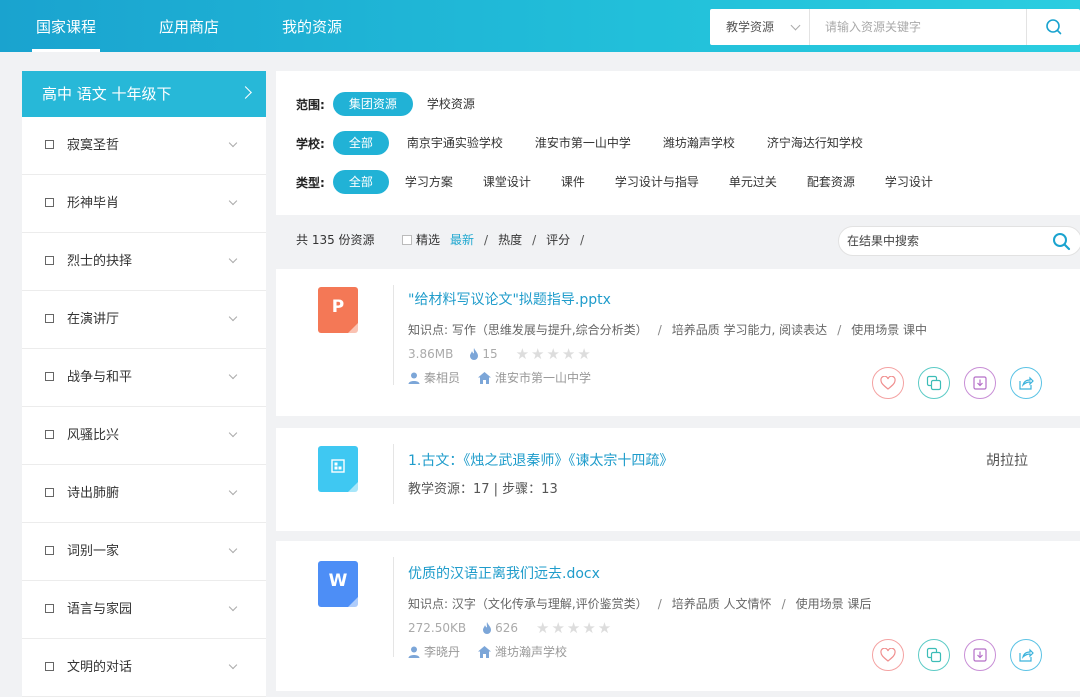  I want to click on sidebar-item-label: 战争与和平, so click(100, 377).